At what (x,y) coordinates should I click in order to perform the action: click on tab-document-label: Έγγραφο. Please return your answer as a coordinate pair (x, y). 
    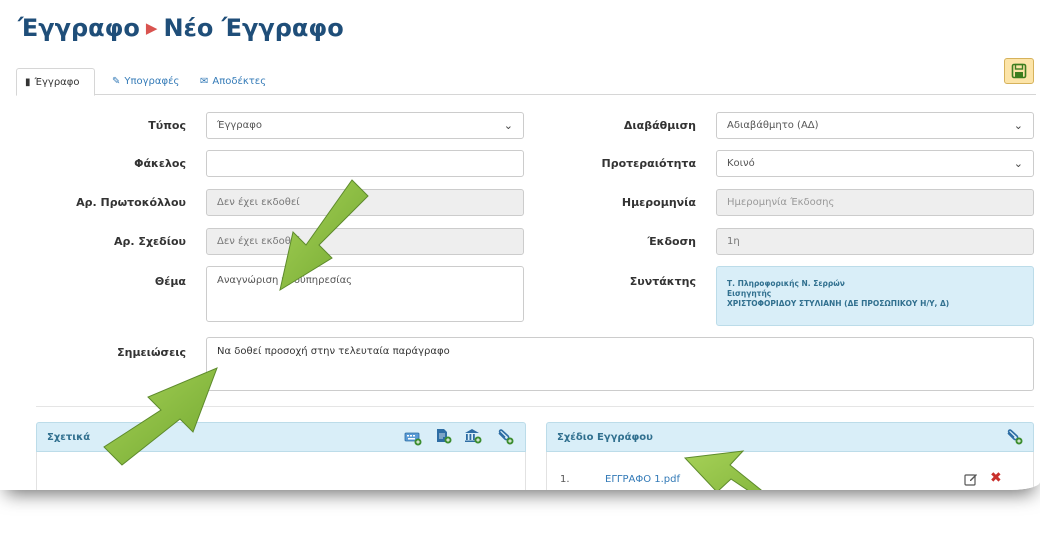
    Looking at the image, I should click on (57, 82).